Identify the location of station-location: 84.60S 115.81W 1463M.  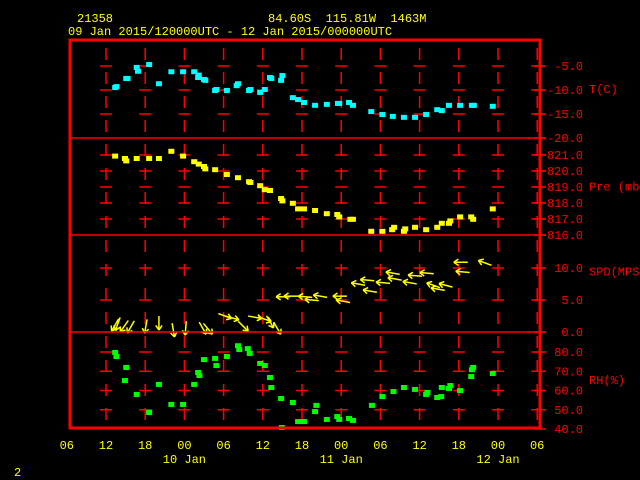
(347, 19).